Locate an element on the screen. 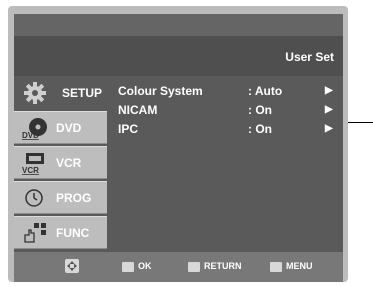  dvd-icon: DVD is located at coordinates (34, 129).